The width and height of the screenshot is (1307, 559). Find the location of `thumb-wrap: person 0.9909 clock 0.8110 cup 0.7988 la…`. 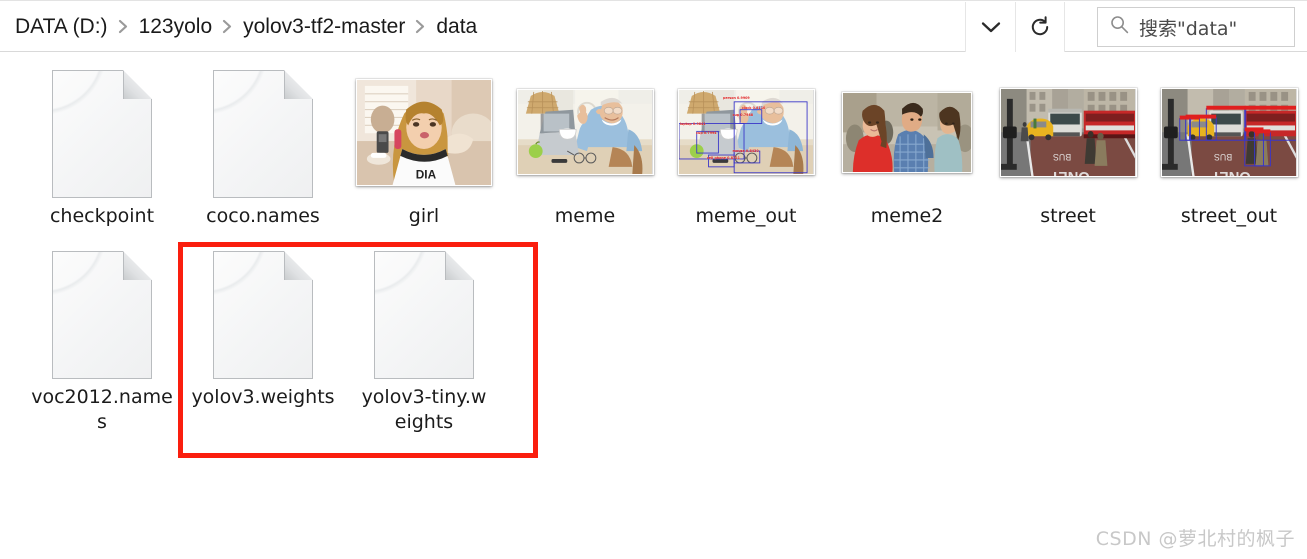

thumb-wrap: person 0.9909 clock 0.8110 cup 0.7988 la… is located at coordinates (746, 132).